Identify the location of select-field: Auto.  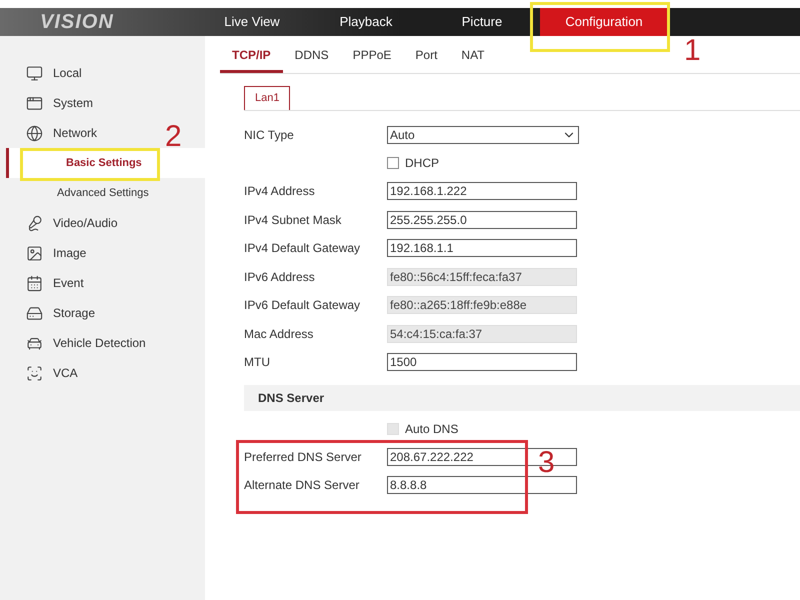
(483, 135).